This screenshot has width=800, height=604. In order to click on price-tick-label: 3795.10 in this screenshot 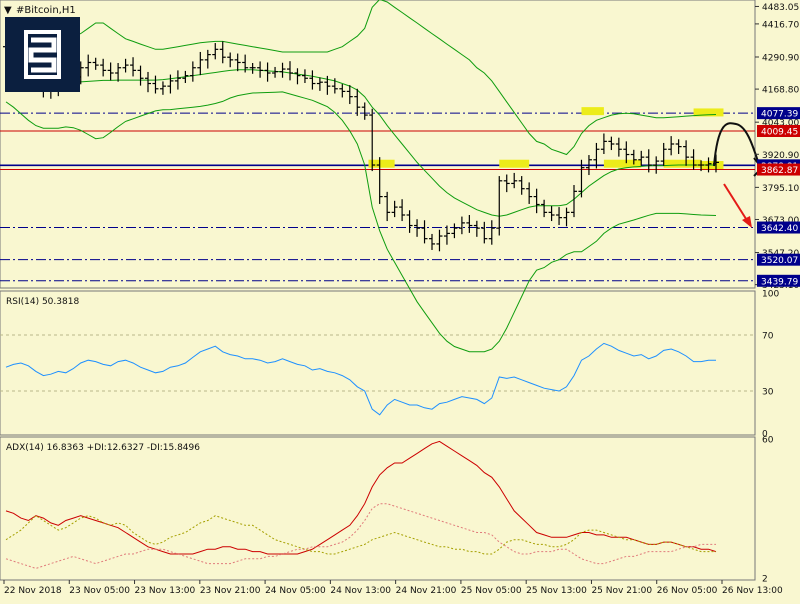, I will do `click(780, 189)`.